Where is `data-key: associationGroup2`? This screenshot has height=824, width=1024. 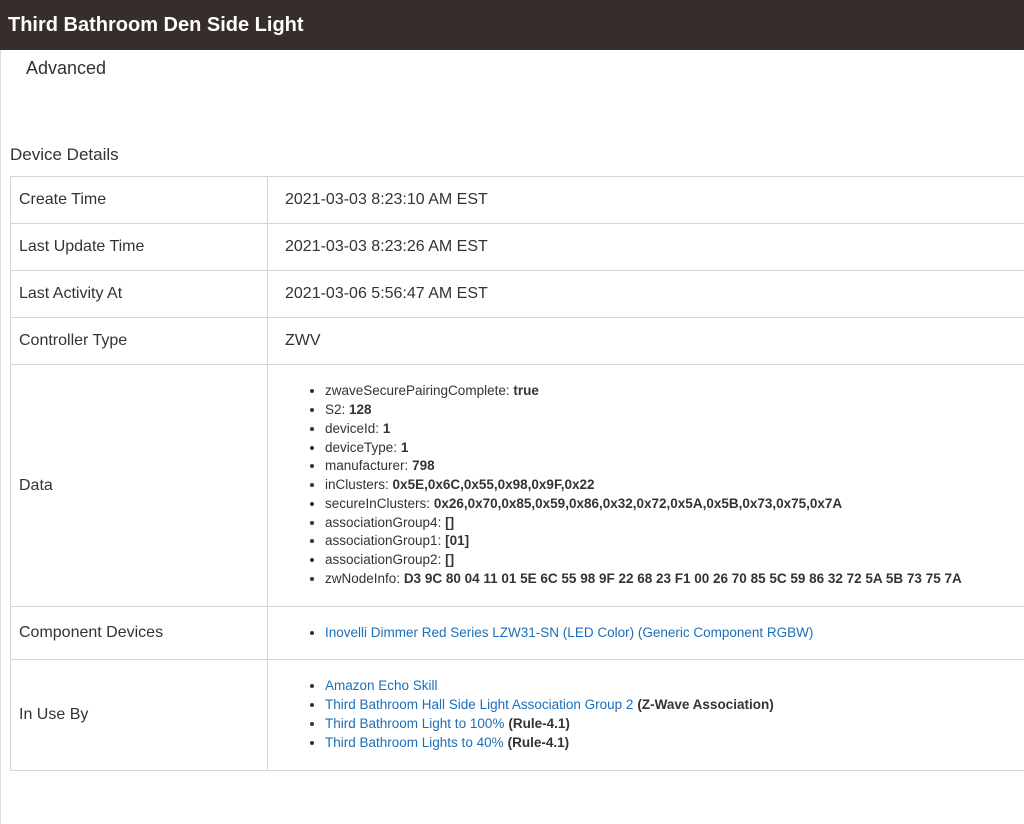 data-key: associationGroup2 is located at coordinates (381, 560).